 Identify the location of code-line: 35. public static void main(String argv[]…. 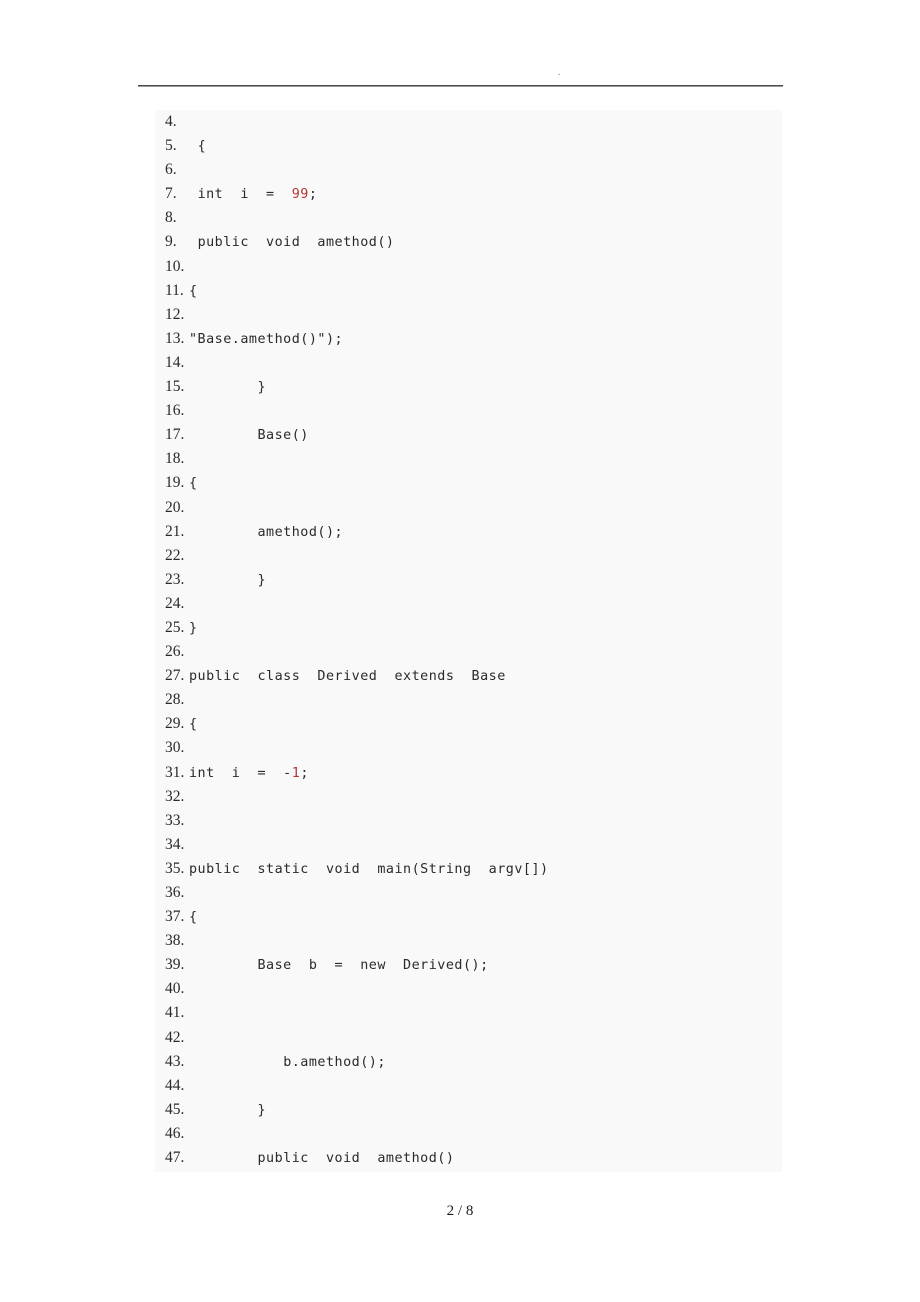
(468, 869).